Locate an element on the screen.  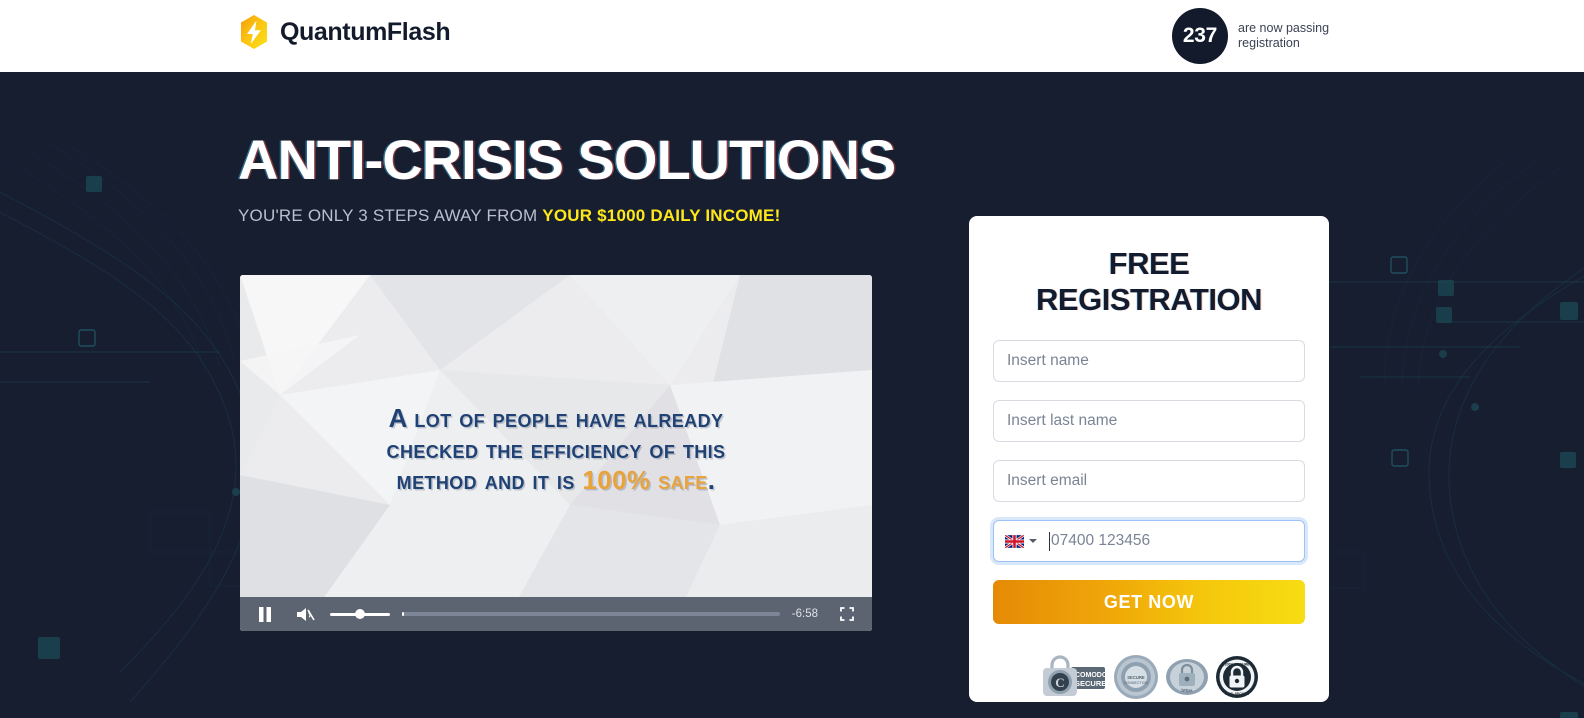
video-caption-line-2: checked the efficiency of this is located at coordinates (556, 449).